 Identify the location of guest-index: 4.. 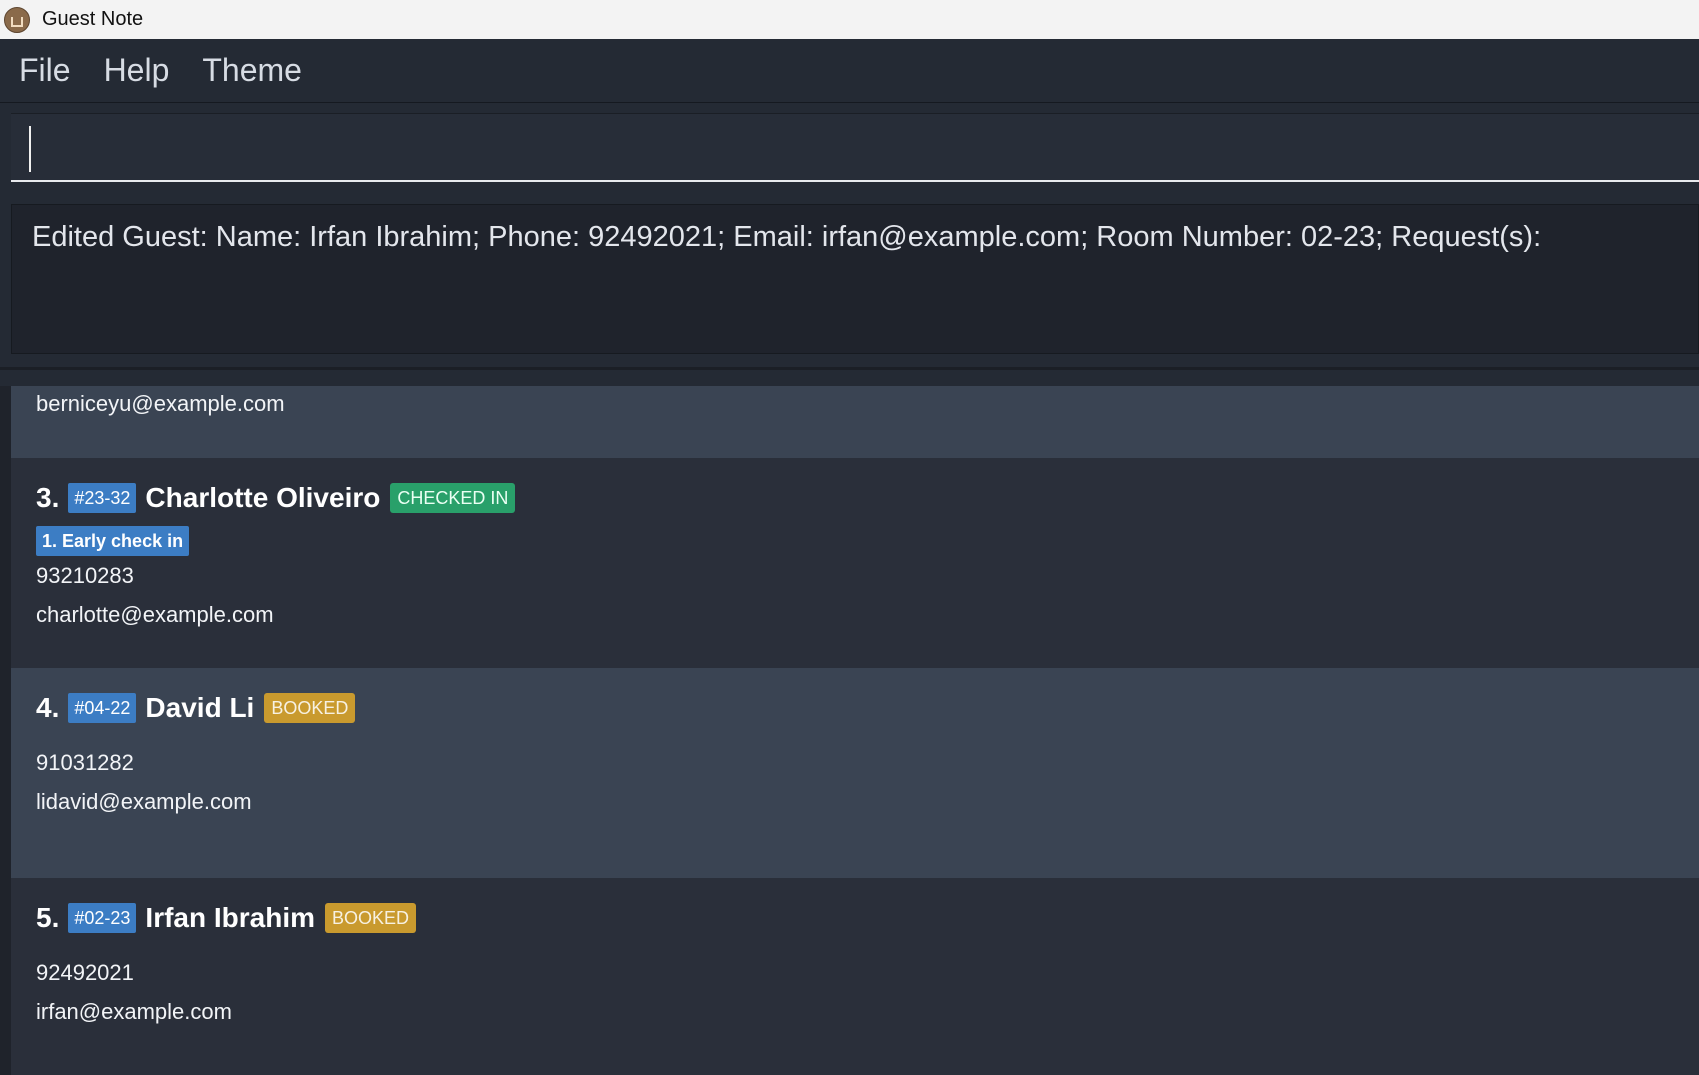
(48, 707).